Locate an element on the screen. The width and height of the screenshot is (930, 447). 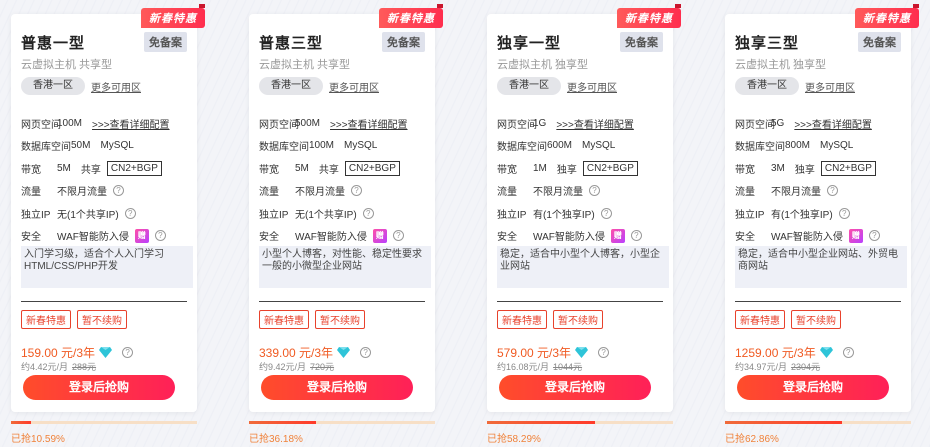
sales-progress-bar is located at coordinates (580, 422).